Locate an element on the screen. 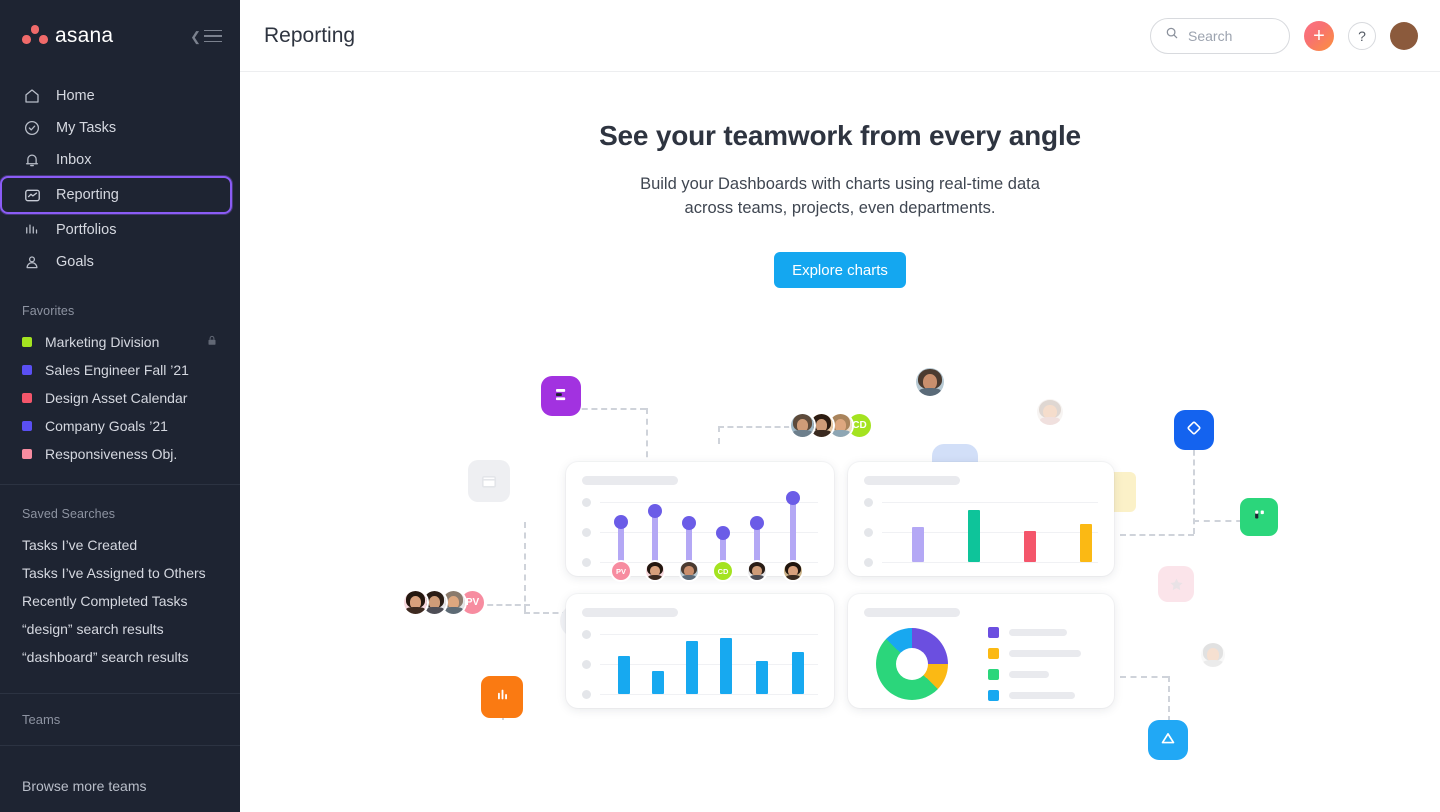  search-icon is located at coordinates (1172, 35).